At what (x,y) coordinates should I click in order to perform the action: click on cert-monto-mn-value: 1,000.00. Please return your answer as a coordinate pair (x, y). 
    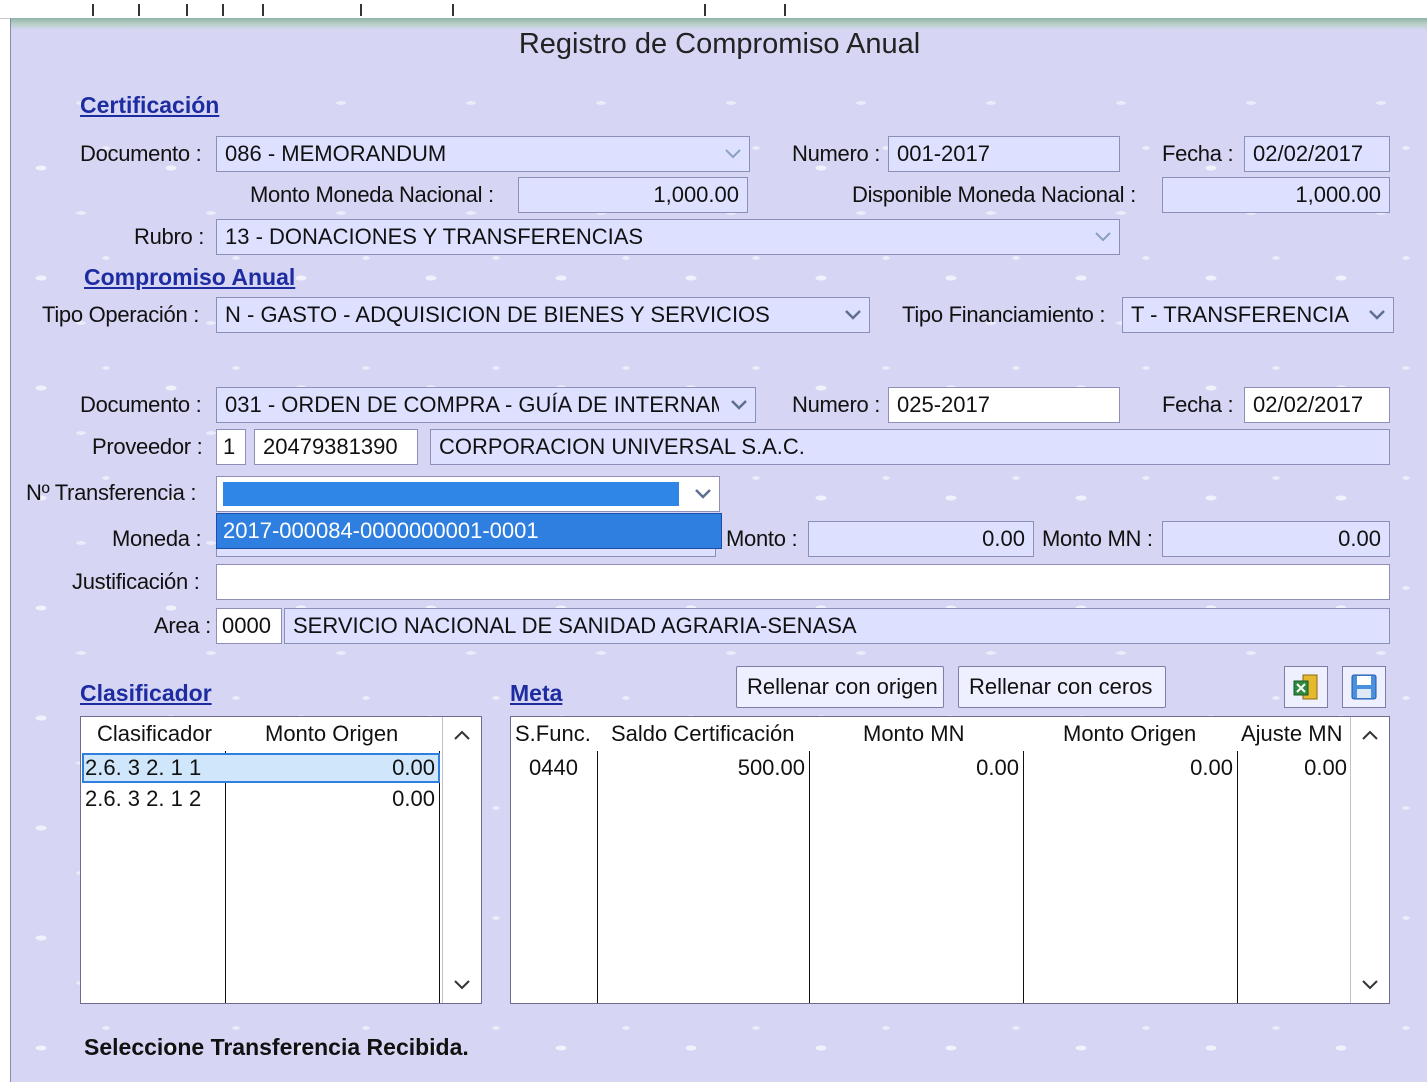
    Looking at the image, I should click on (696, 194).